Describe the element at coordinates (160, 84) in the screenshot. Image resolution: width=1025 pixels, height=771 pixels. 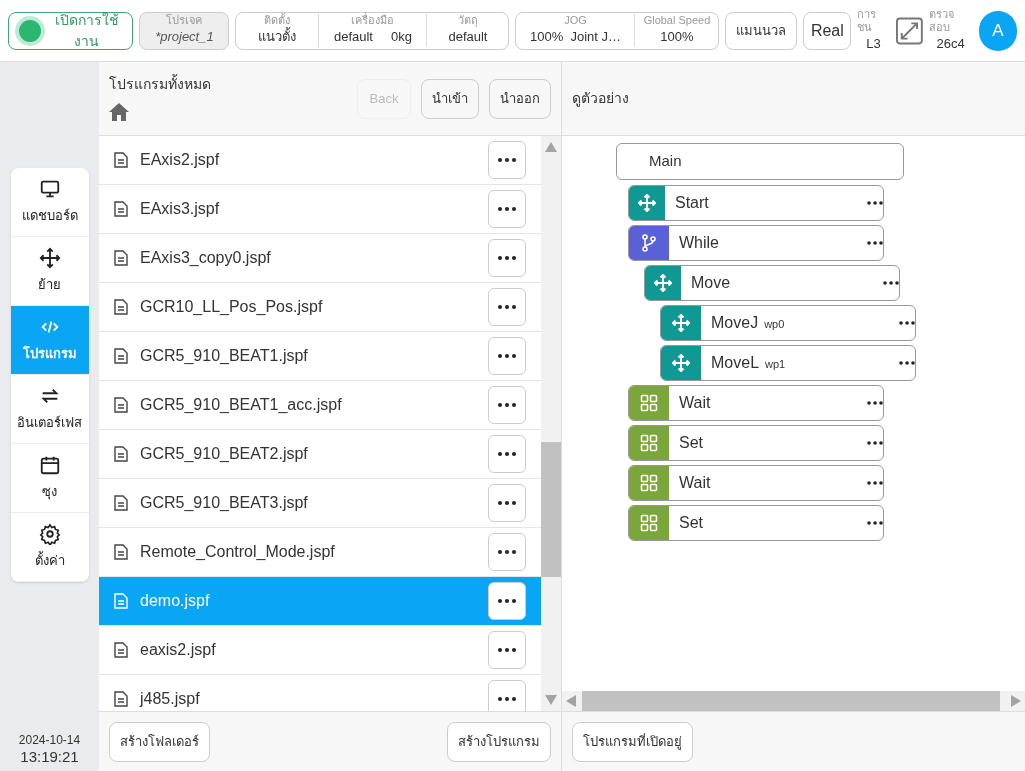
I see `panel-title: โปรแกรมทั้งหมด` at that location.